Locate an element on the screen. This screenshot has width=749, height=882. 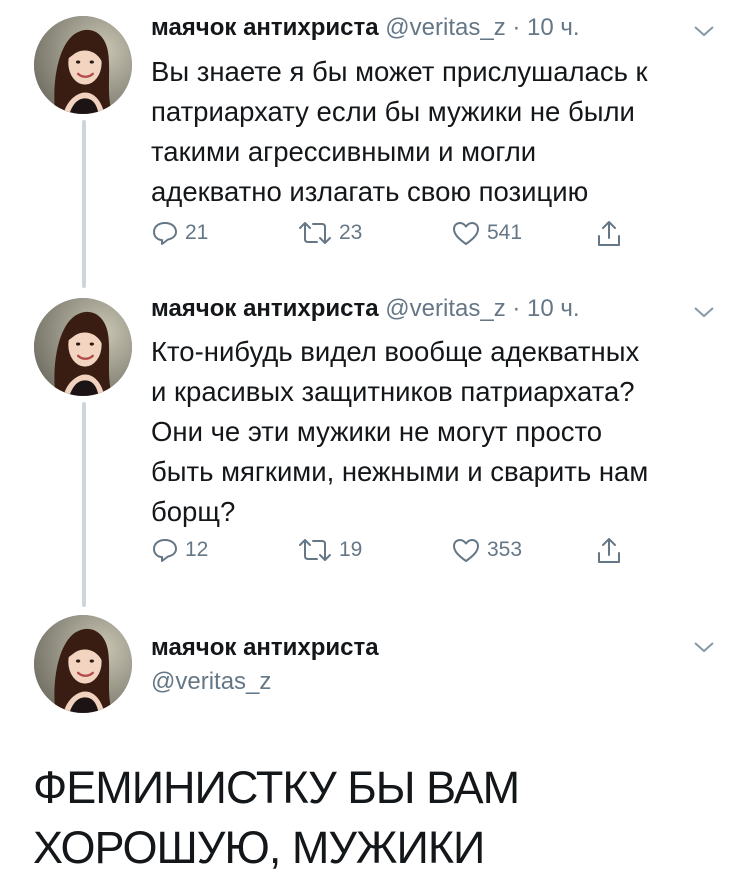
retweet-count: 23 is located at coordinates (351, 232).